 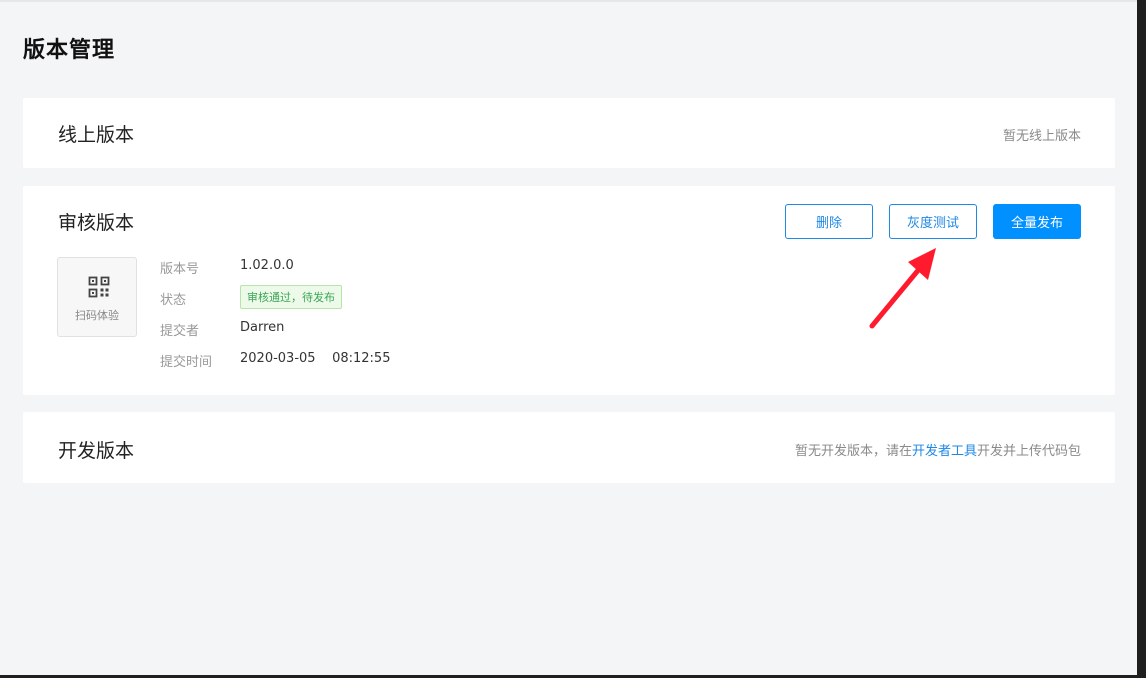 I want to click on status-label: 状态, so click(x=173, y=300).